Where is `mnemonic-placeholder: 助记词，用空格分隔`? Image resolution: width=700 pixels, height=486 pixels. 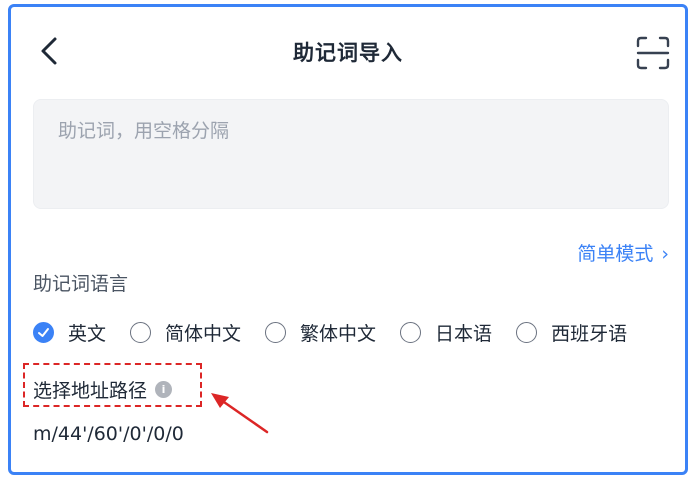
mnemonic-placeholder: 助记词，用空格分隔 is located at coordinates (144, 131).